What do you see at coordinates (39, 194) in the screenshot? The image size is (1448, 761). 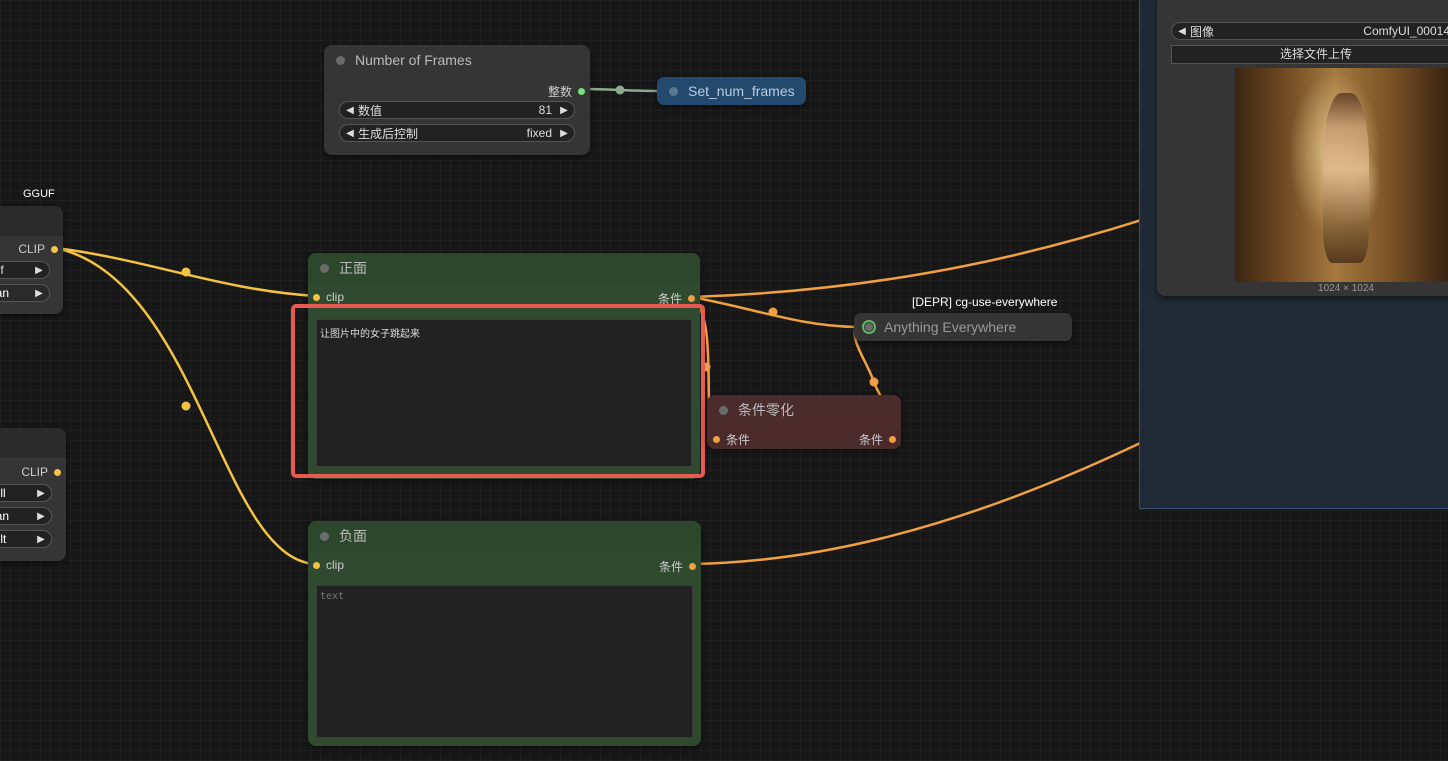 I see `left-node-top-title: GGUF` at bounding box center [39, 194].